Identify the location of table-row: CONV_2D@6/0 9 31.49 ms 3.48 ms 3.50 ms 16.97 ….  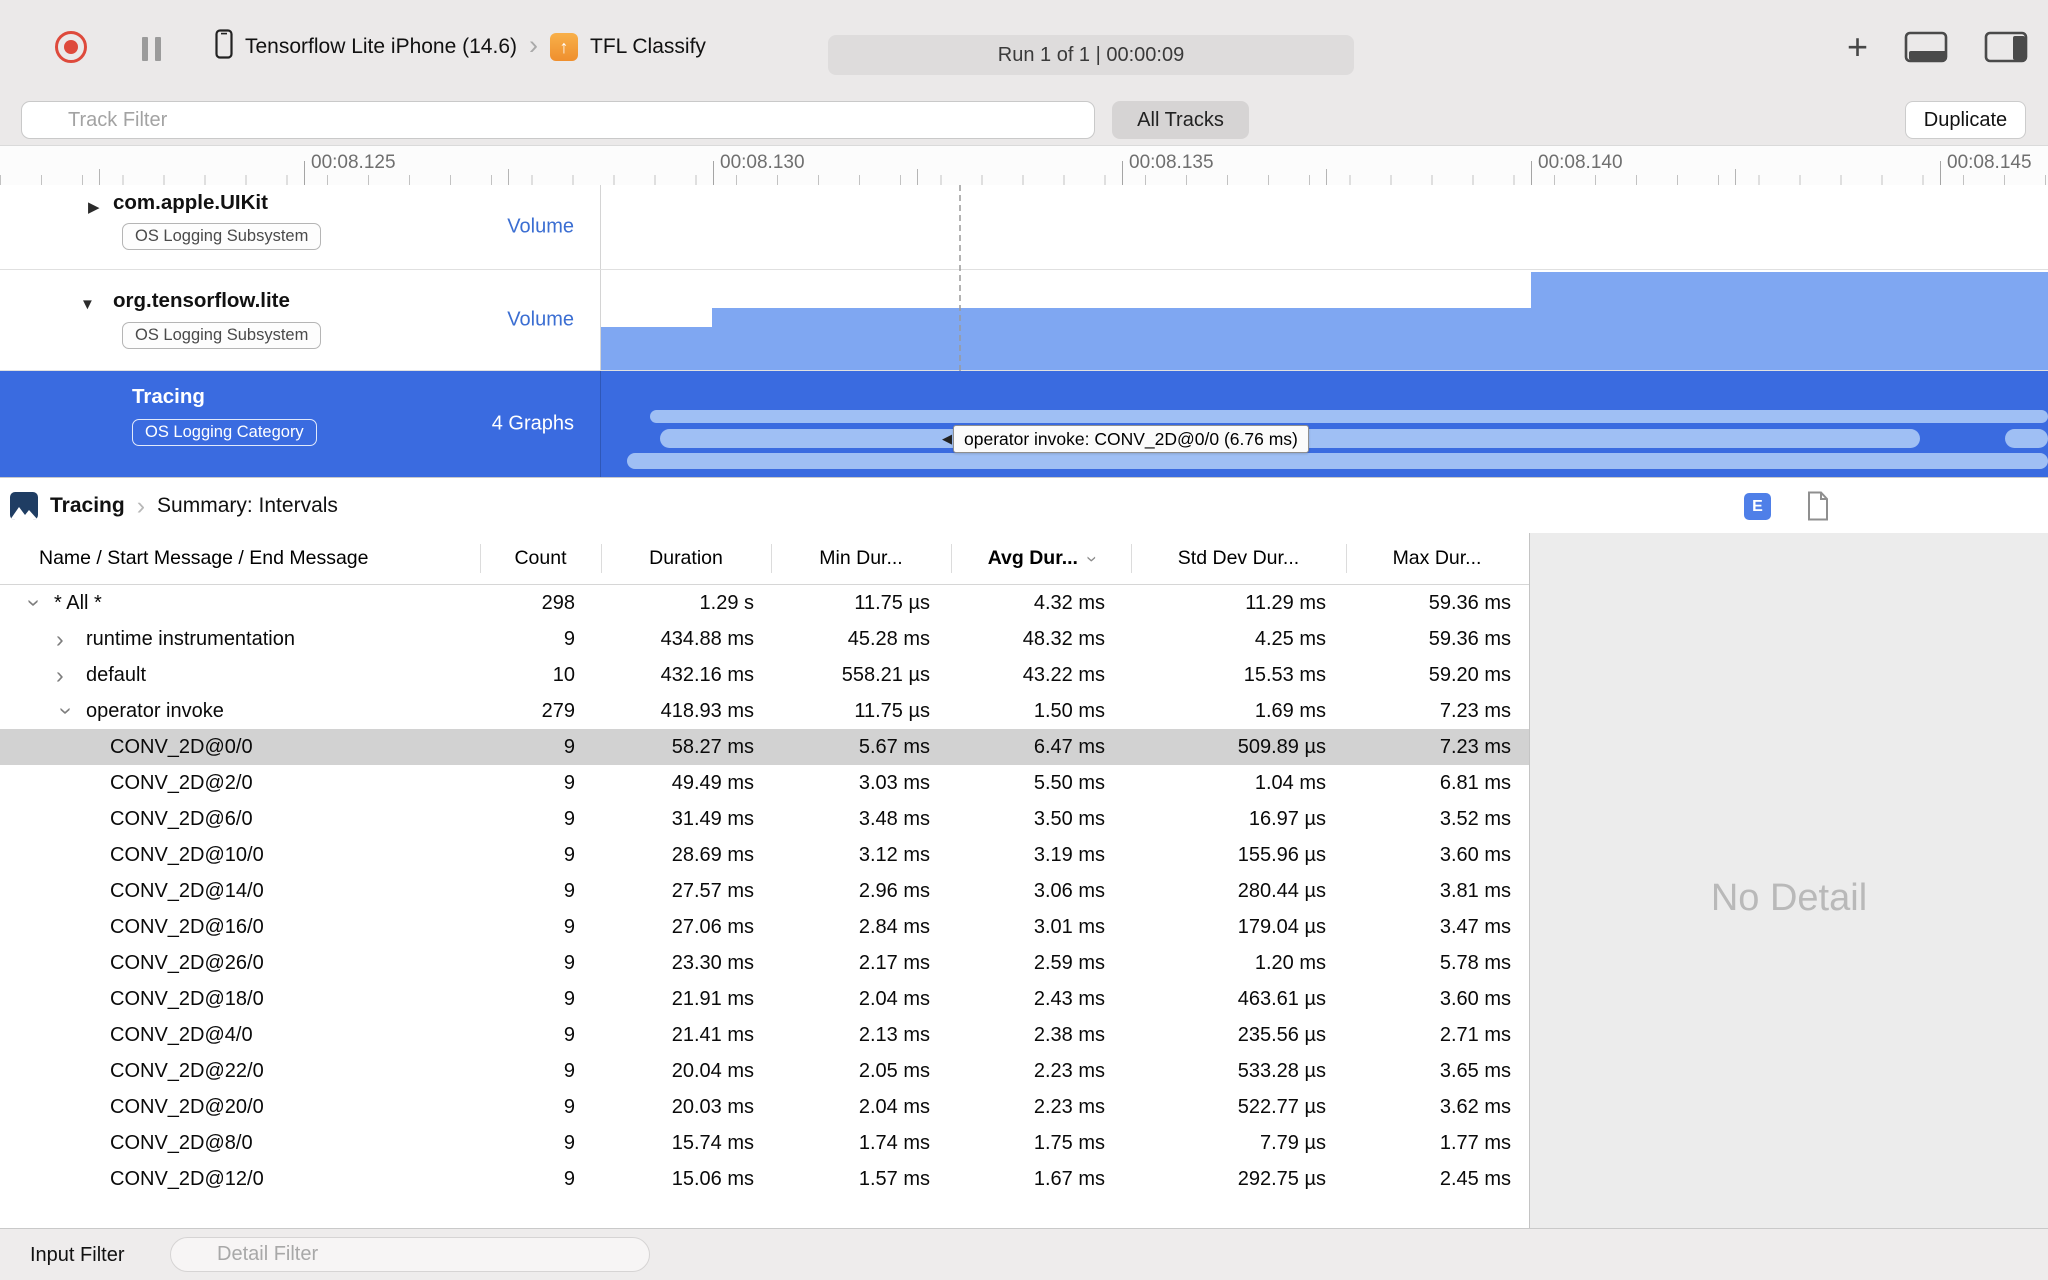
(764, 819).